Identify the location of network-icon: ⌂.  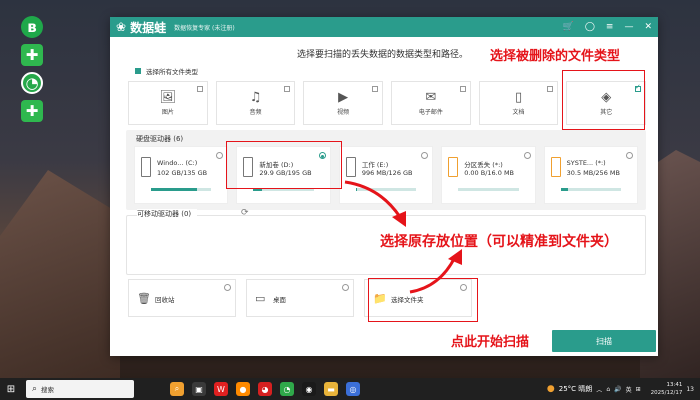
(608, 389).